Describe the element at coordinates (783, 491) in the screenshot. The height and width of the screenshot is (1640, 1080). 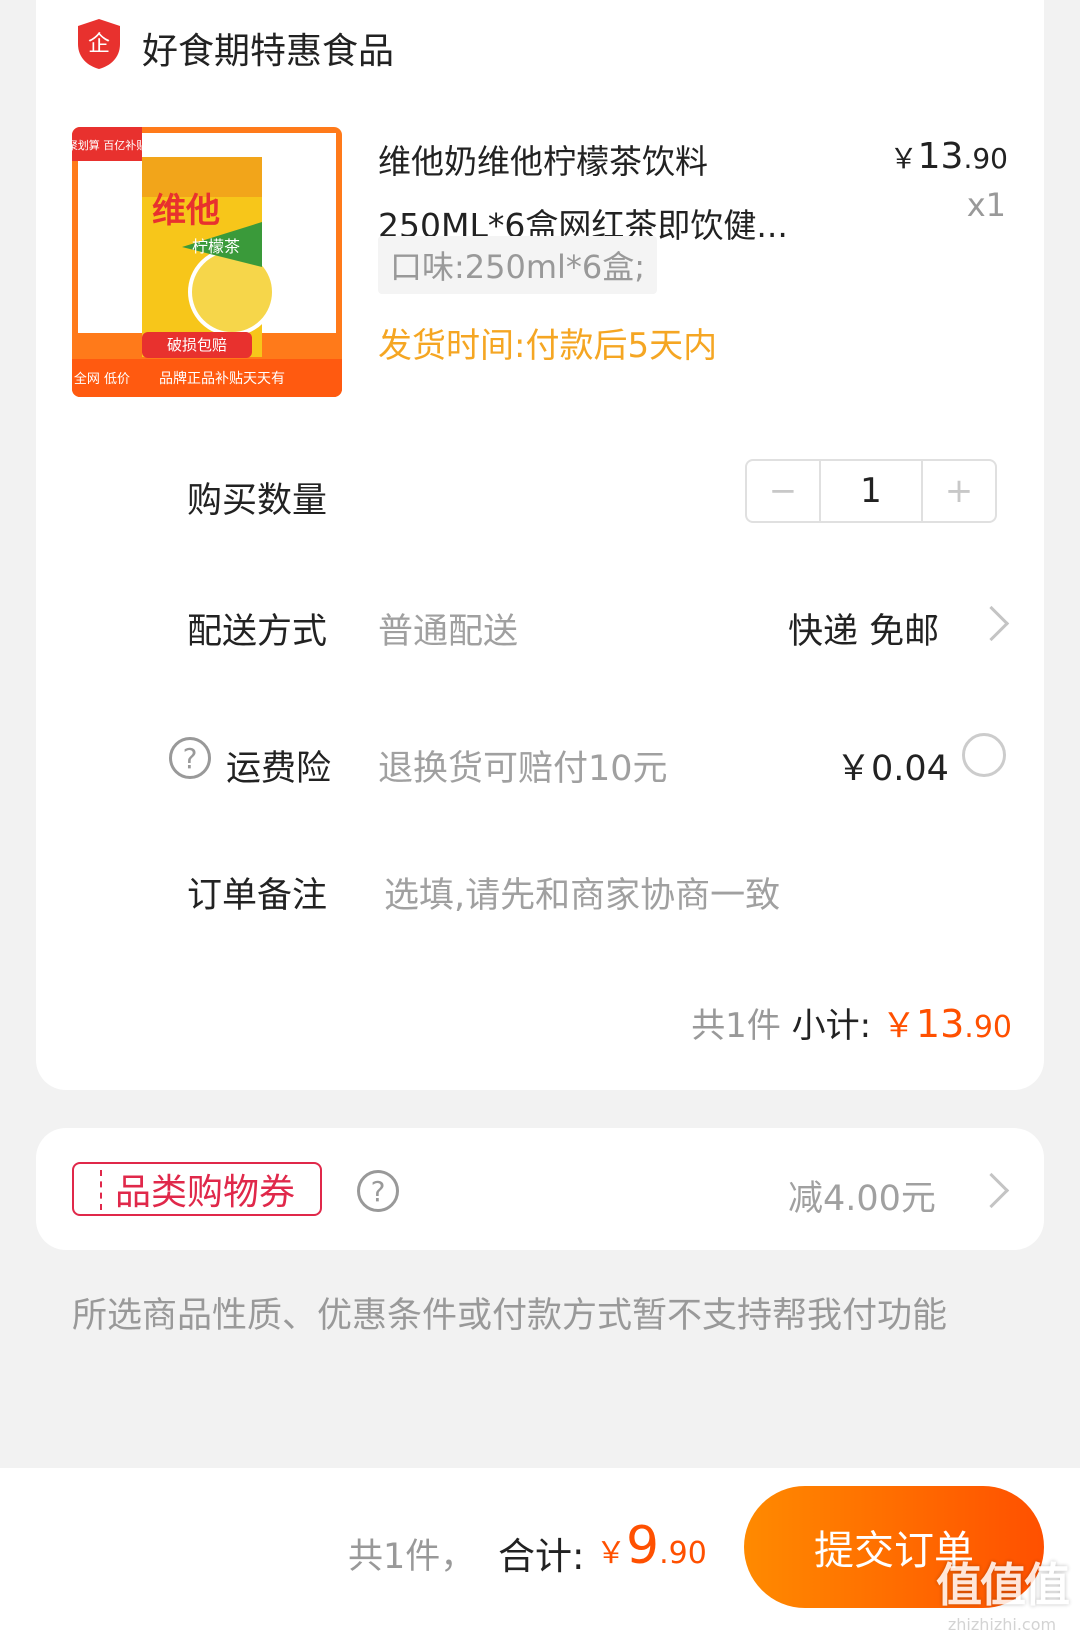
I see `decrement-button: −` at that location.